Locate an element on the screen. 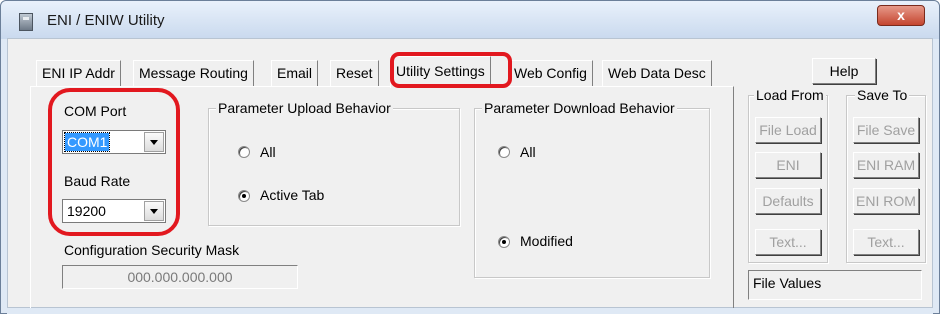  close-icon: x is located at coordinates (901, 15).